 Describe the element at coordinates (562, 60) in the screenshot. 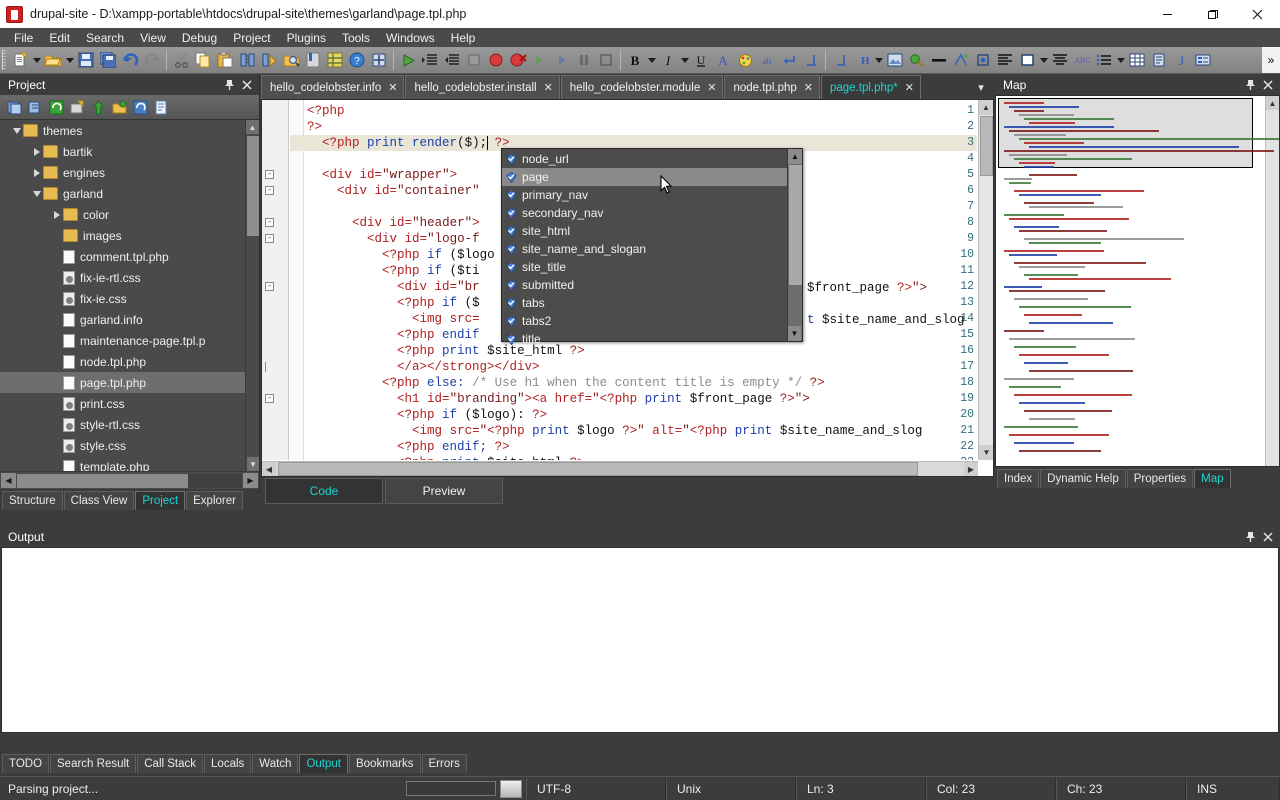

I see `step-over-icon` at that location.